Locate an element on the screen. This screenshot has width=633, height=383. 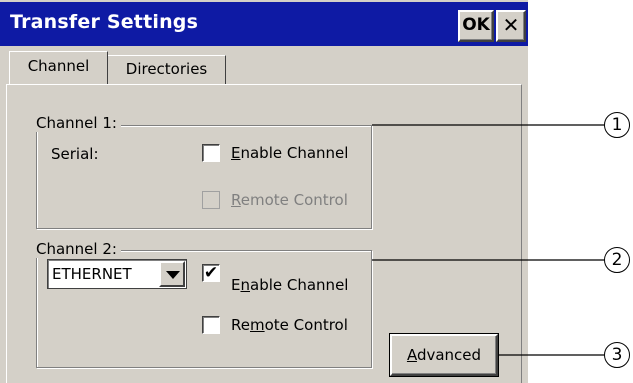
callout-3: 3 is located at coordinates (617, 355).